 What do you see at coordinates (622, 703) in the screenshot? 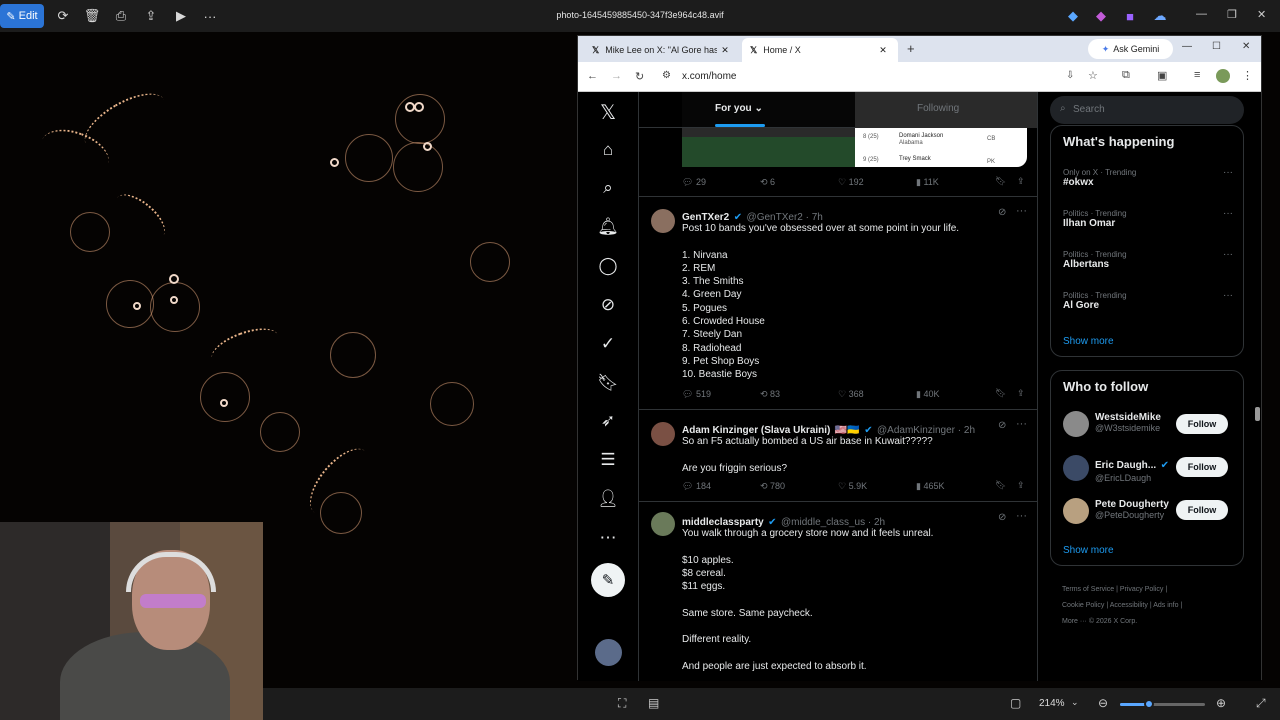
I see `fit-icon: ⛶` at bounding box center [622, 703].